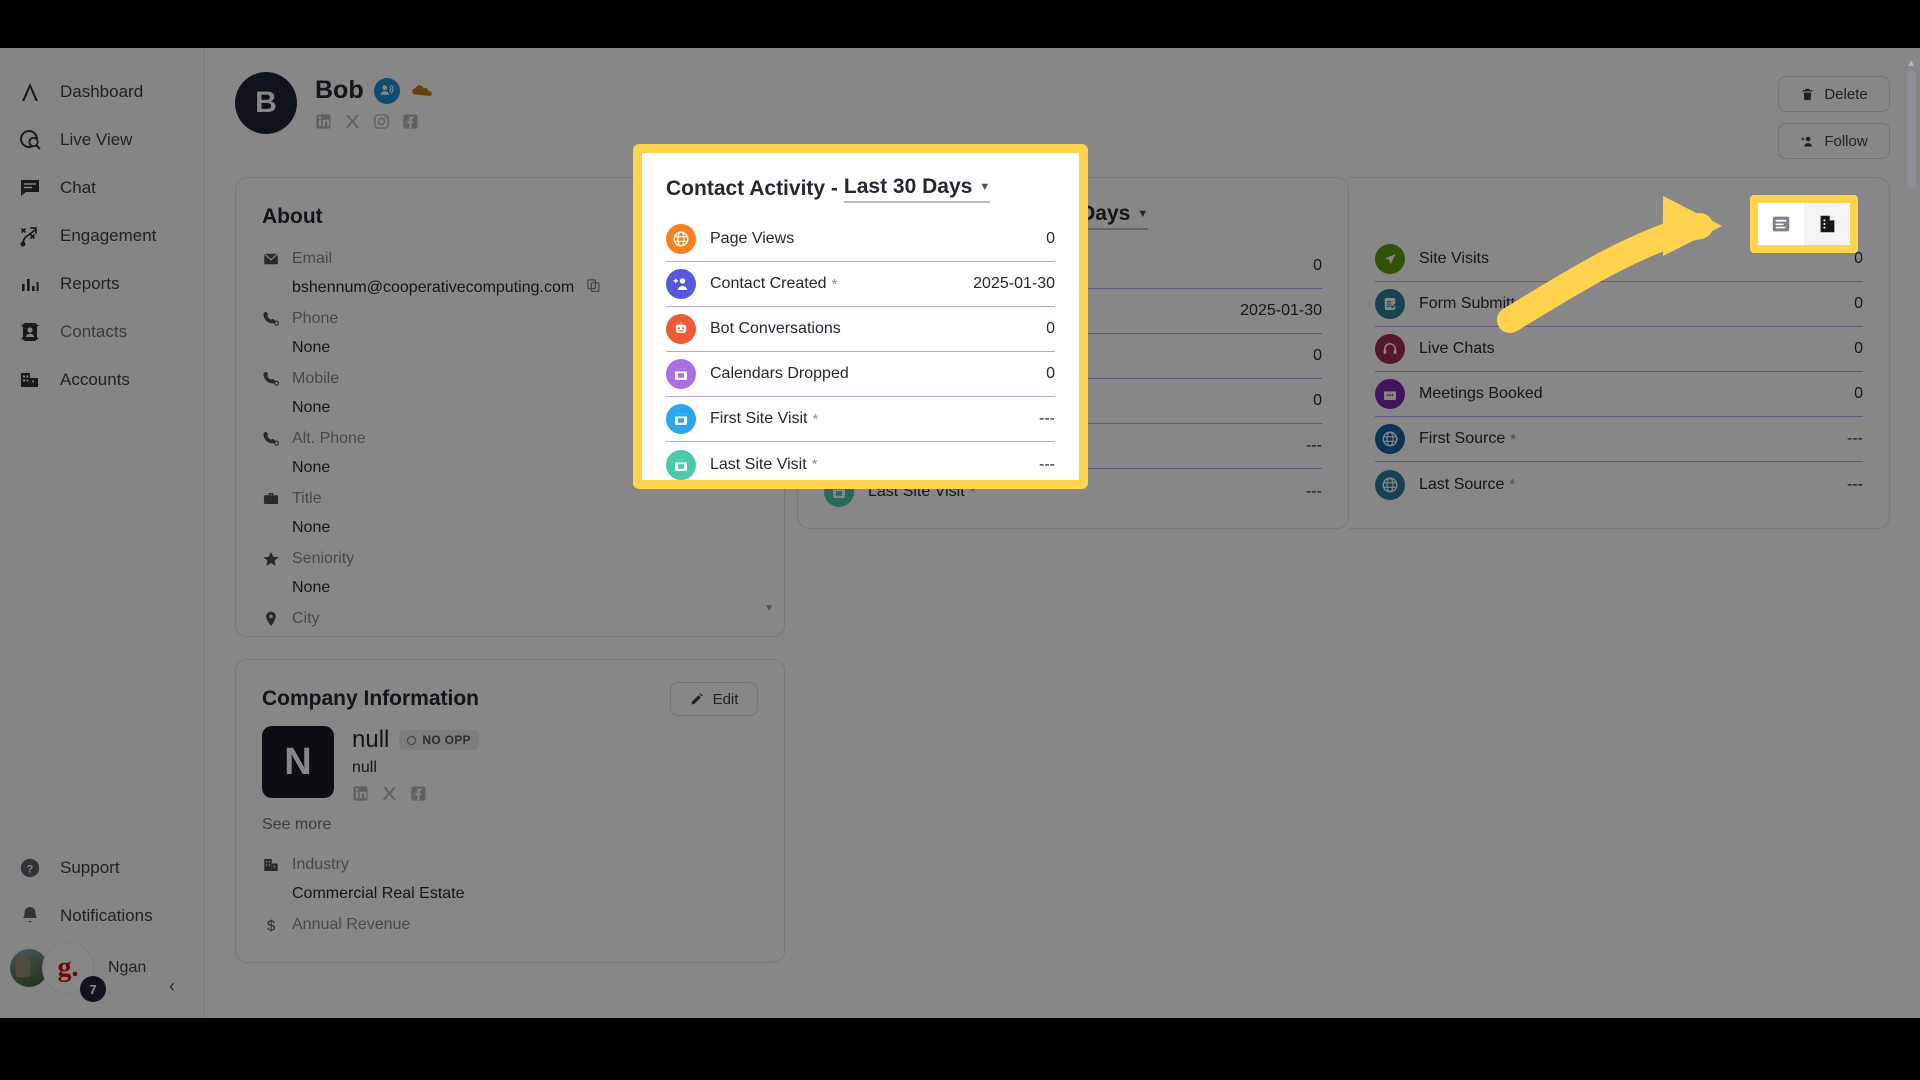  What do you see at coordinates (127, 967) in the screenshot?
I see `user-name: Ngan` at bounding box center [127, 967].